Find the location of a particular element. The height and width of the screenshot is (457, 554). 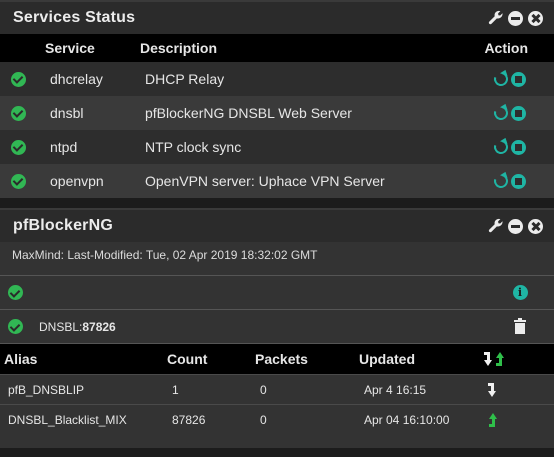

column-count: Count is located at coordinates (187, 359).